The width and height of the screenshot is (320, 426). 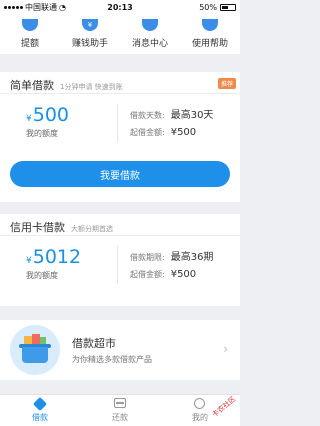 I want to click on min-amount-line: 起借金额: ¥500, so click(x=171, y=132).